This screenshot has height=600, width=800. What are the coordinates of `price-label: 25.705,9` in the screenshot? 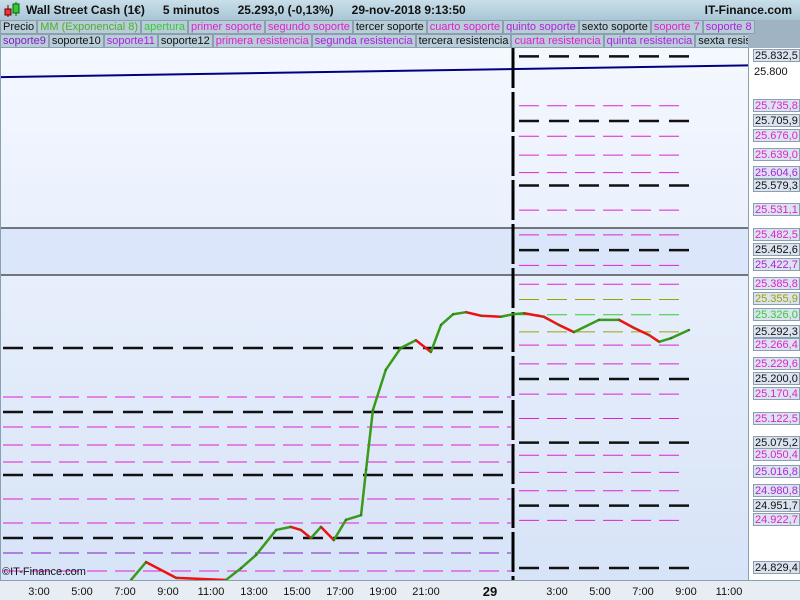 It's located at (776, 120).